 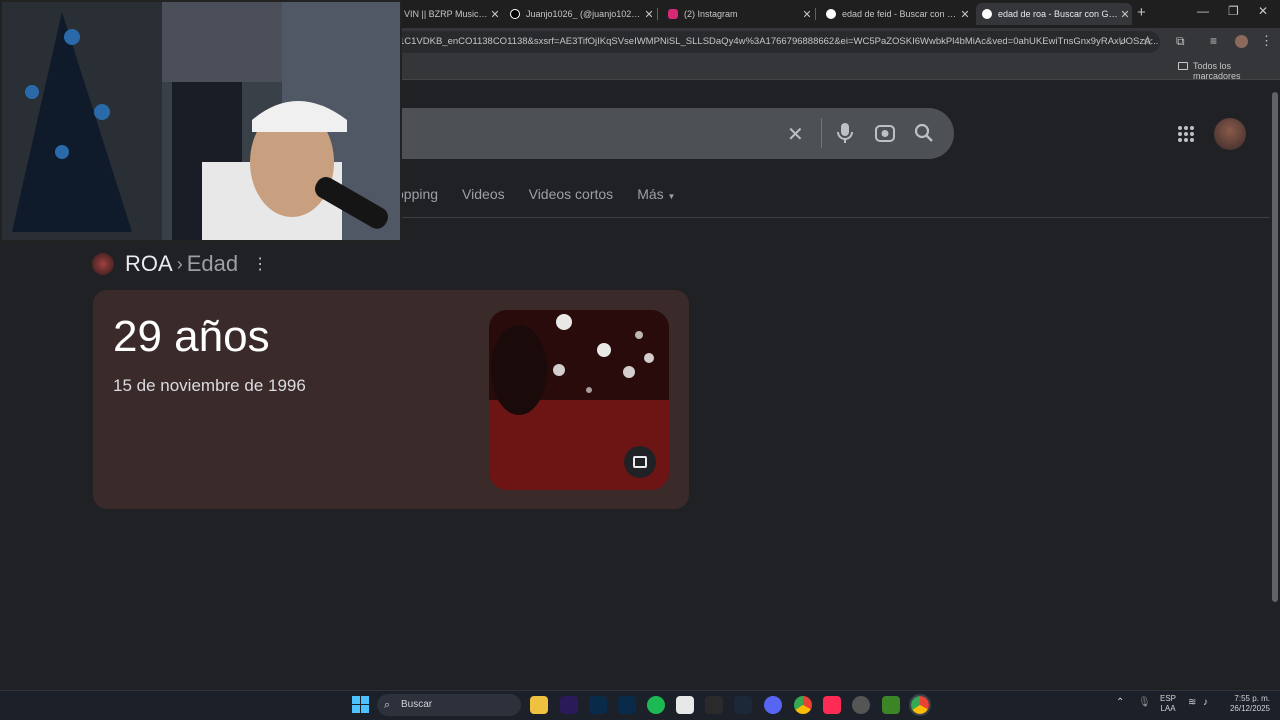 What do you see at coordinates (1186, 134) in the screenshot?
I see `apps-grid-icon` at bounding box center [1186, 134].